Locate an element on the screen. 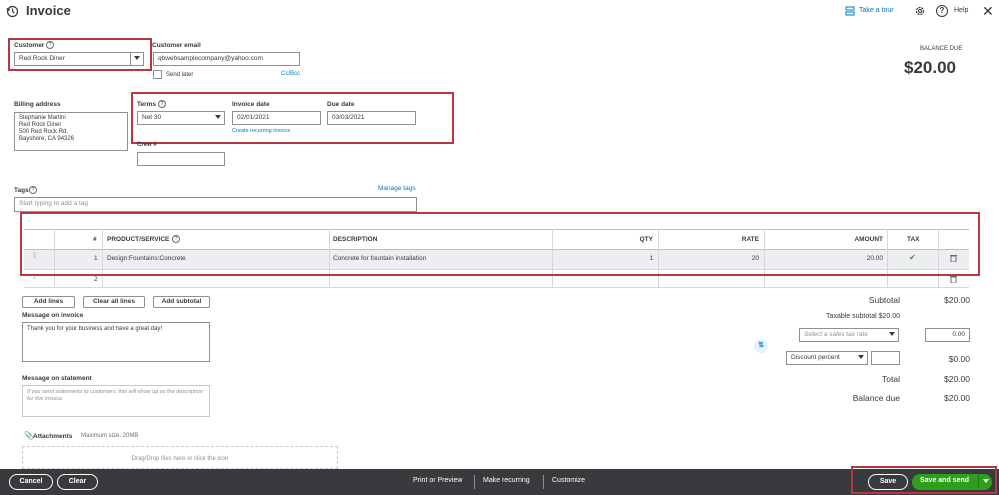 This screenshot has height=495, width=999. subtotal-label: Subtotal is located at coordinates (884, 300).